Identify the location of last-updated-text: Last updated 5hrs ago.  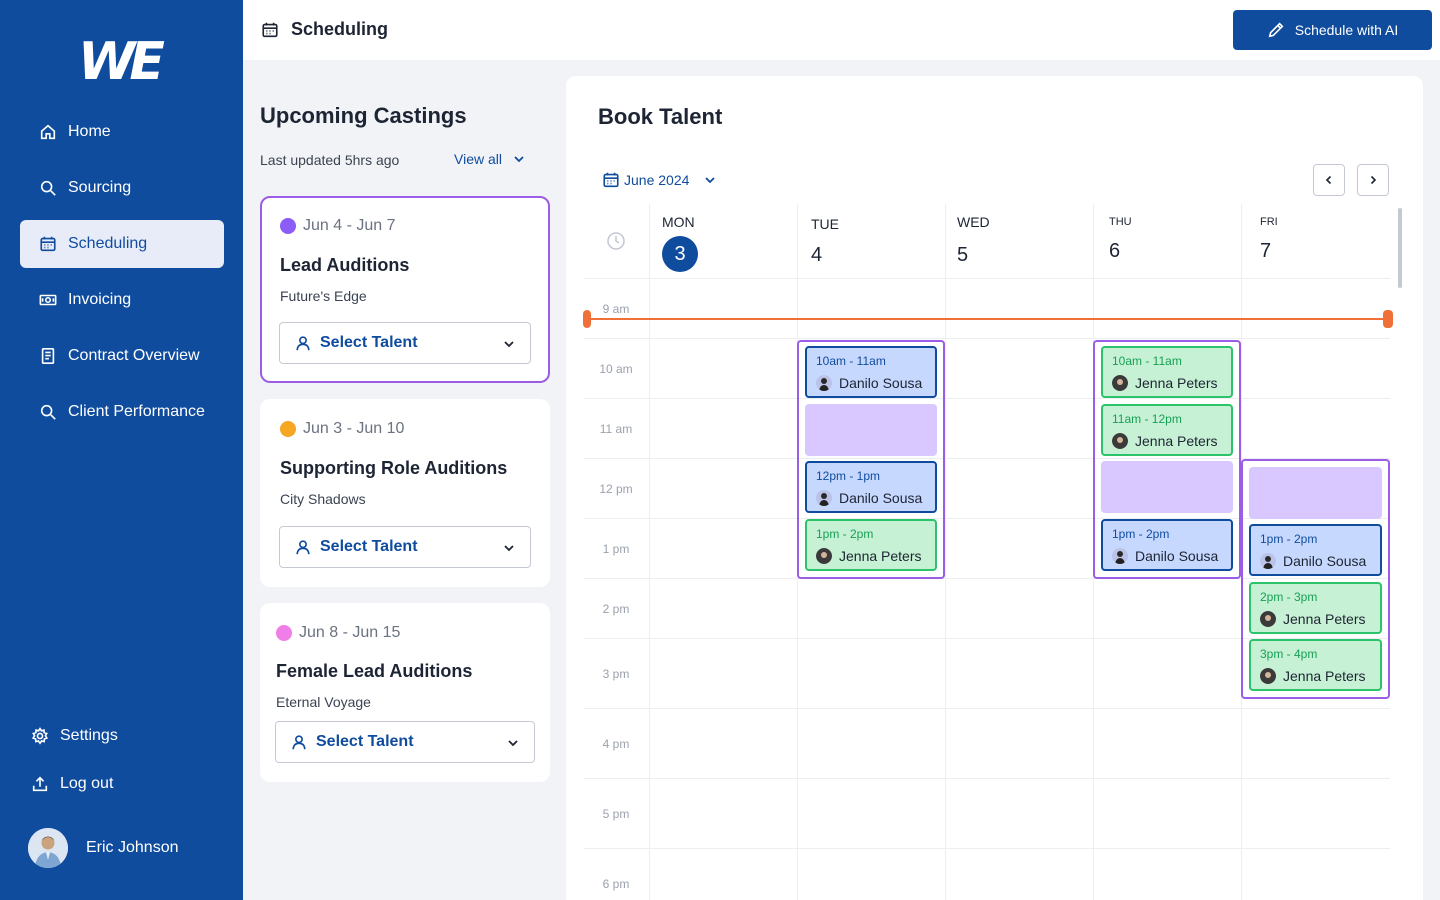
(330, 160).